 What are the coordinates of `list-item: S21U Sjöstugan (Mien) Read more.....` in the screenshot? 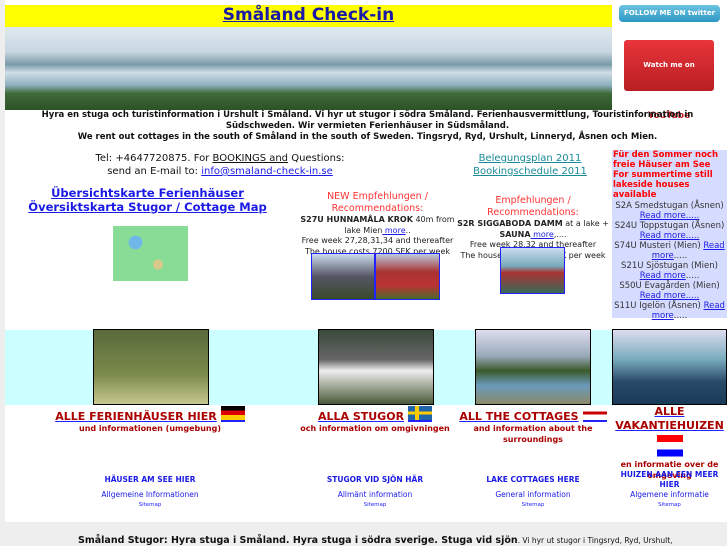 It's located at (669, 271).